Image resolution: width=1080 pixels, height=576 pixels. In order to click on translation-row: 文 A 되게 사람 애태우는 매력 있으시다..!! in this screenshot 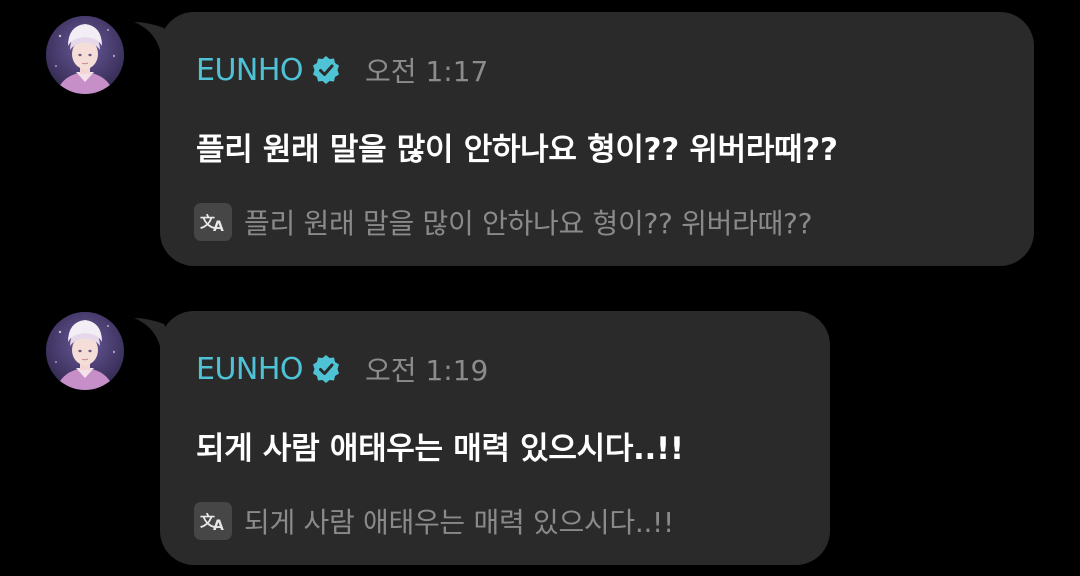, I will do `click(434, 521)`.